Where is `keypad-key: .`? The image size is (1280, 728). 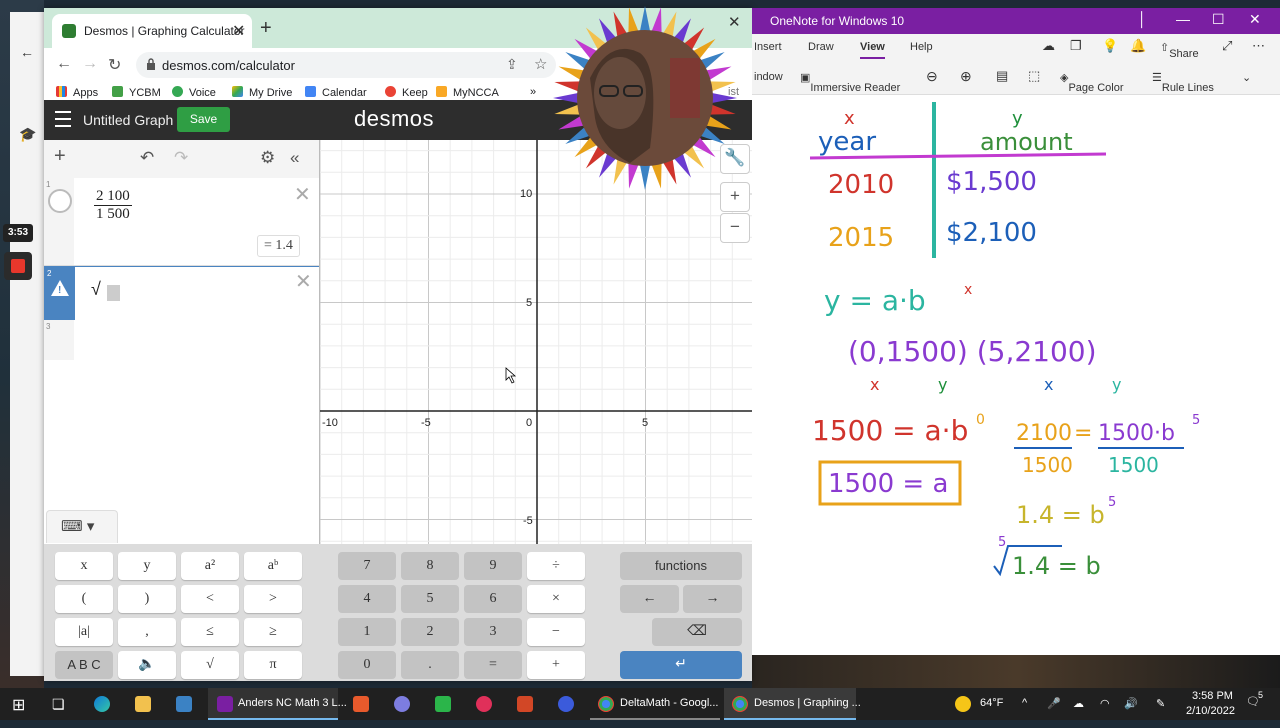
keypad-key: . is located at coordinates (430, 665).